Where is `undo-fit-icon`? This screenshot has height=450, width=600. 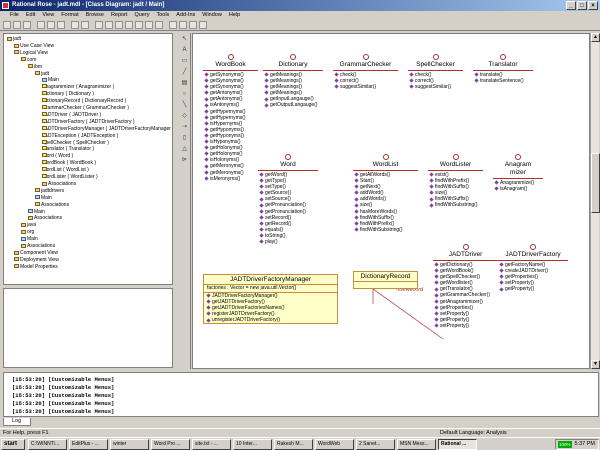
undo-fit-icon is located at coordinates (203, 25).